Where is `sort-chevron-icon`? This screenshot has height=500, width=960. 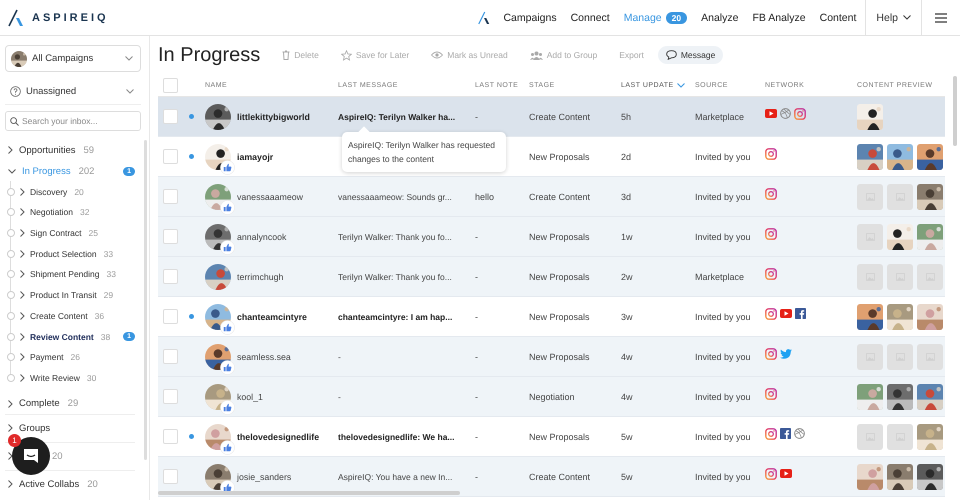 sort-chevron-icon is located at coordinates (680, 85).